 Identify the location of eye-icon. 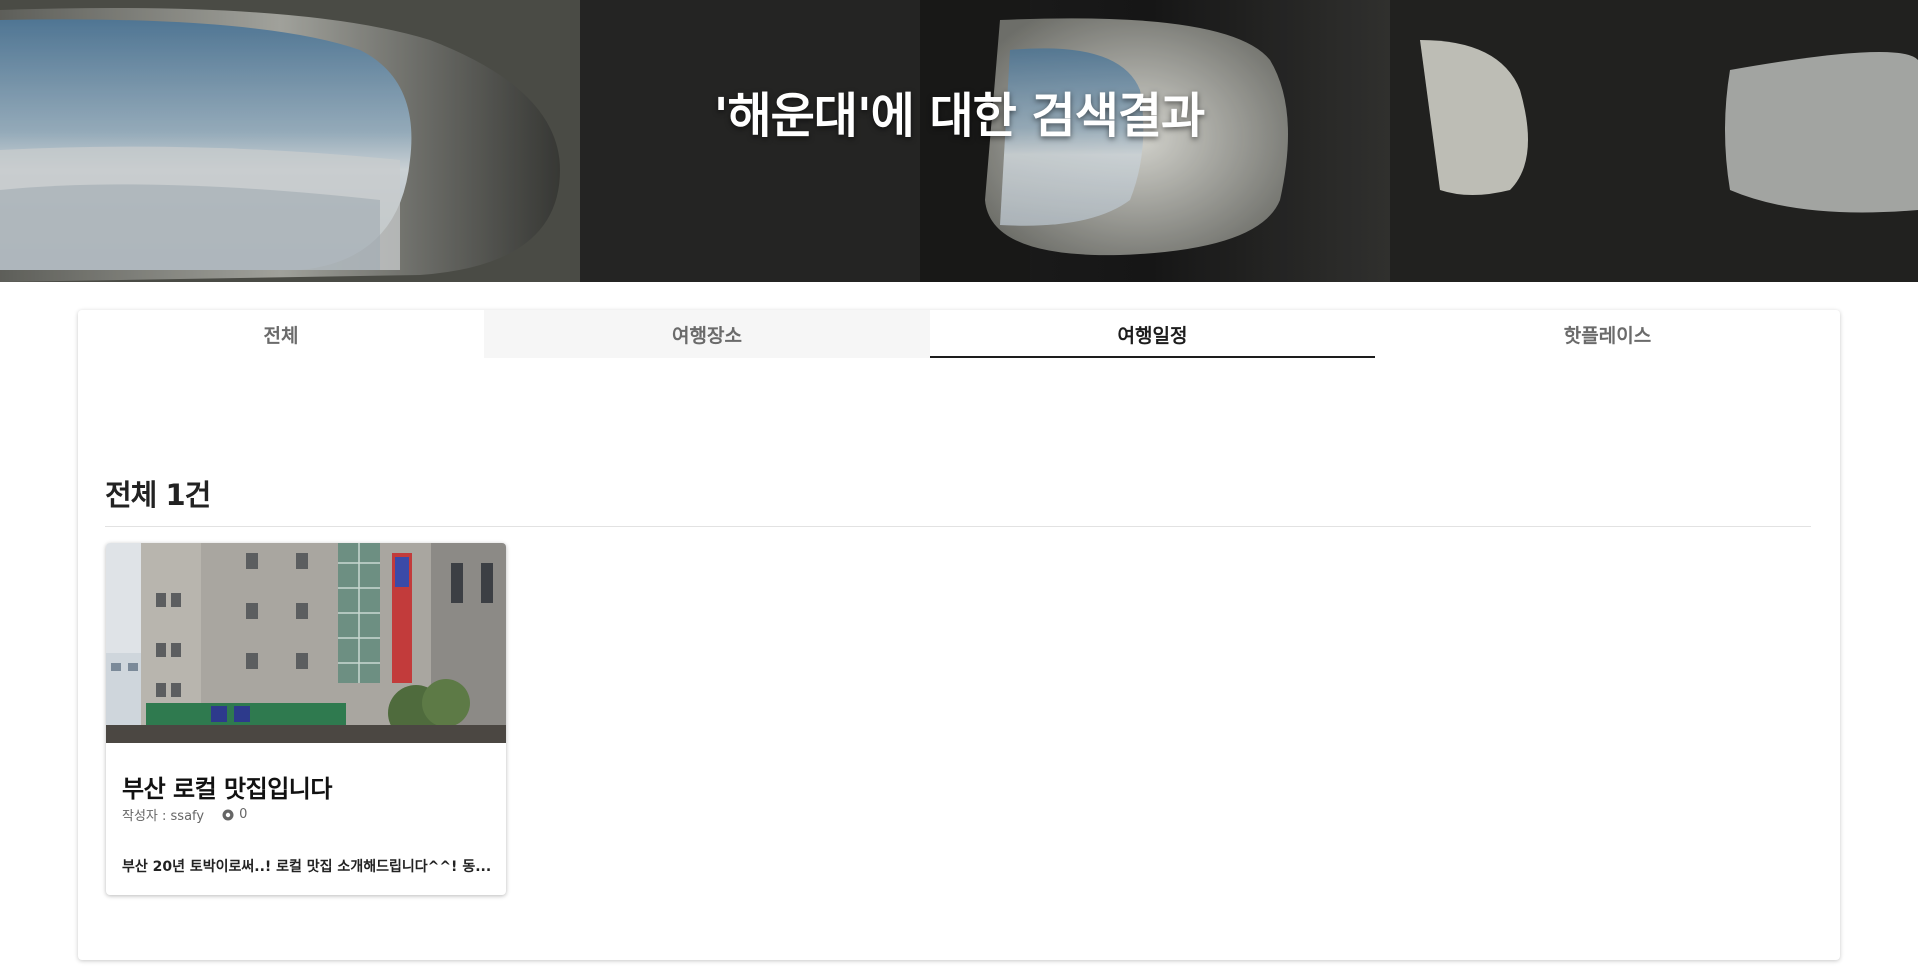
(228, 814).